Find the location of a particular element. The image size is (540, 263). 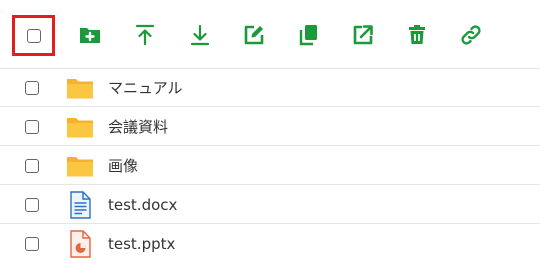

file-row: マニュアル is located at coordinates (270, 88).